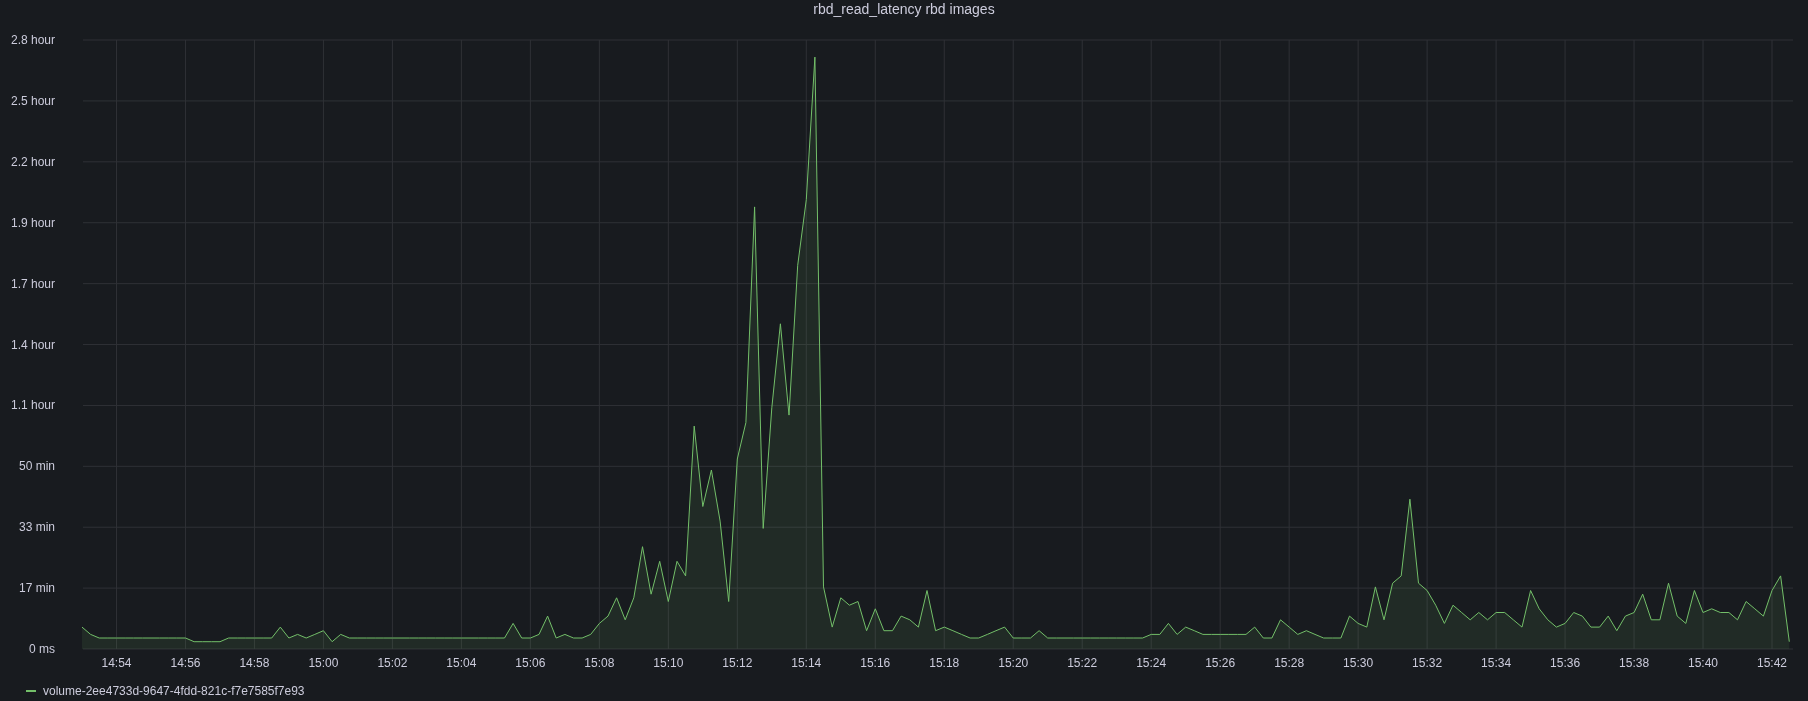  Describe the element at coordinates (1427, 663) in the screenshot. I see `axis-label: 15:32` at that location.